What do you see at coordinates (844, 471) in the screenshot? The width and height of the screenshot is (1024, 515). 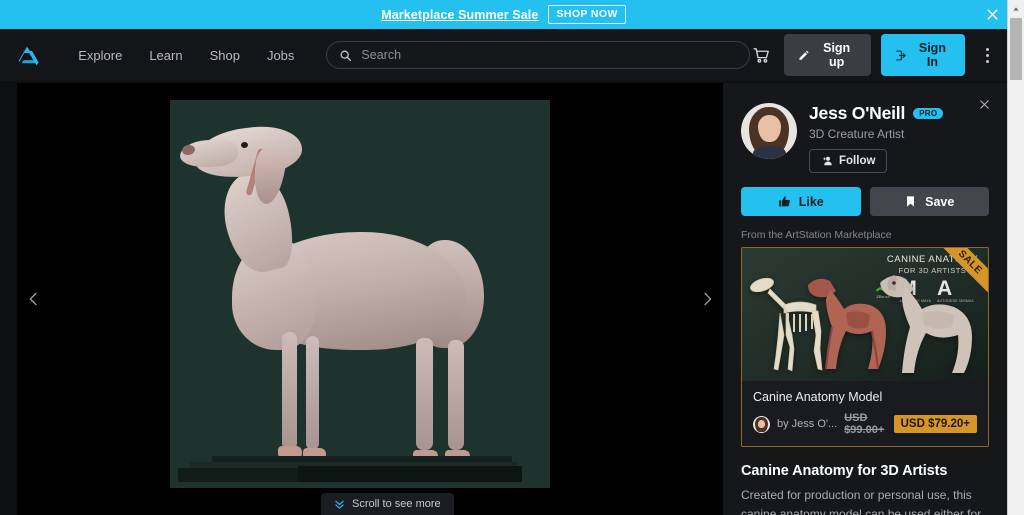 I see `artwork-description-title: Canine Anatomy for 3D Artists` at bounding box center [844, 471].